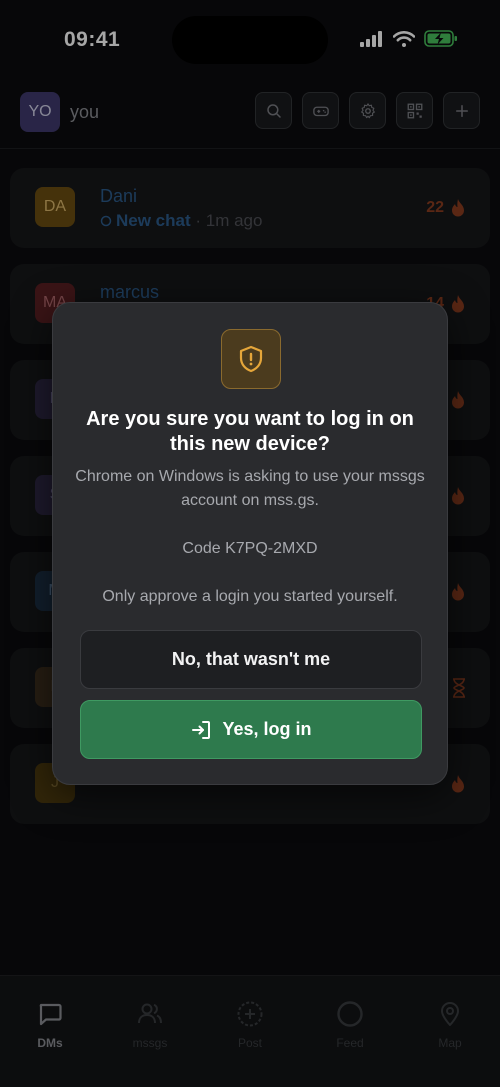 Image resolution: width=500 pixels, height=1087 pixels. What do you see at coordinates (267, 729) in the screenshot?
I see `approve-login-label: Yes, log in` at bounding box center [267, 729].